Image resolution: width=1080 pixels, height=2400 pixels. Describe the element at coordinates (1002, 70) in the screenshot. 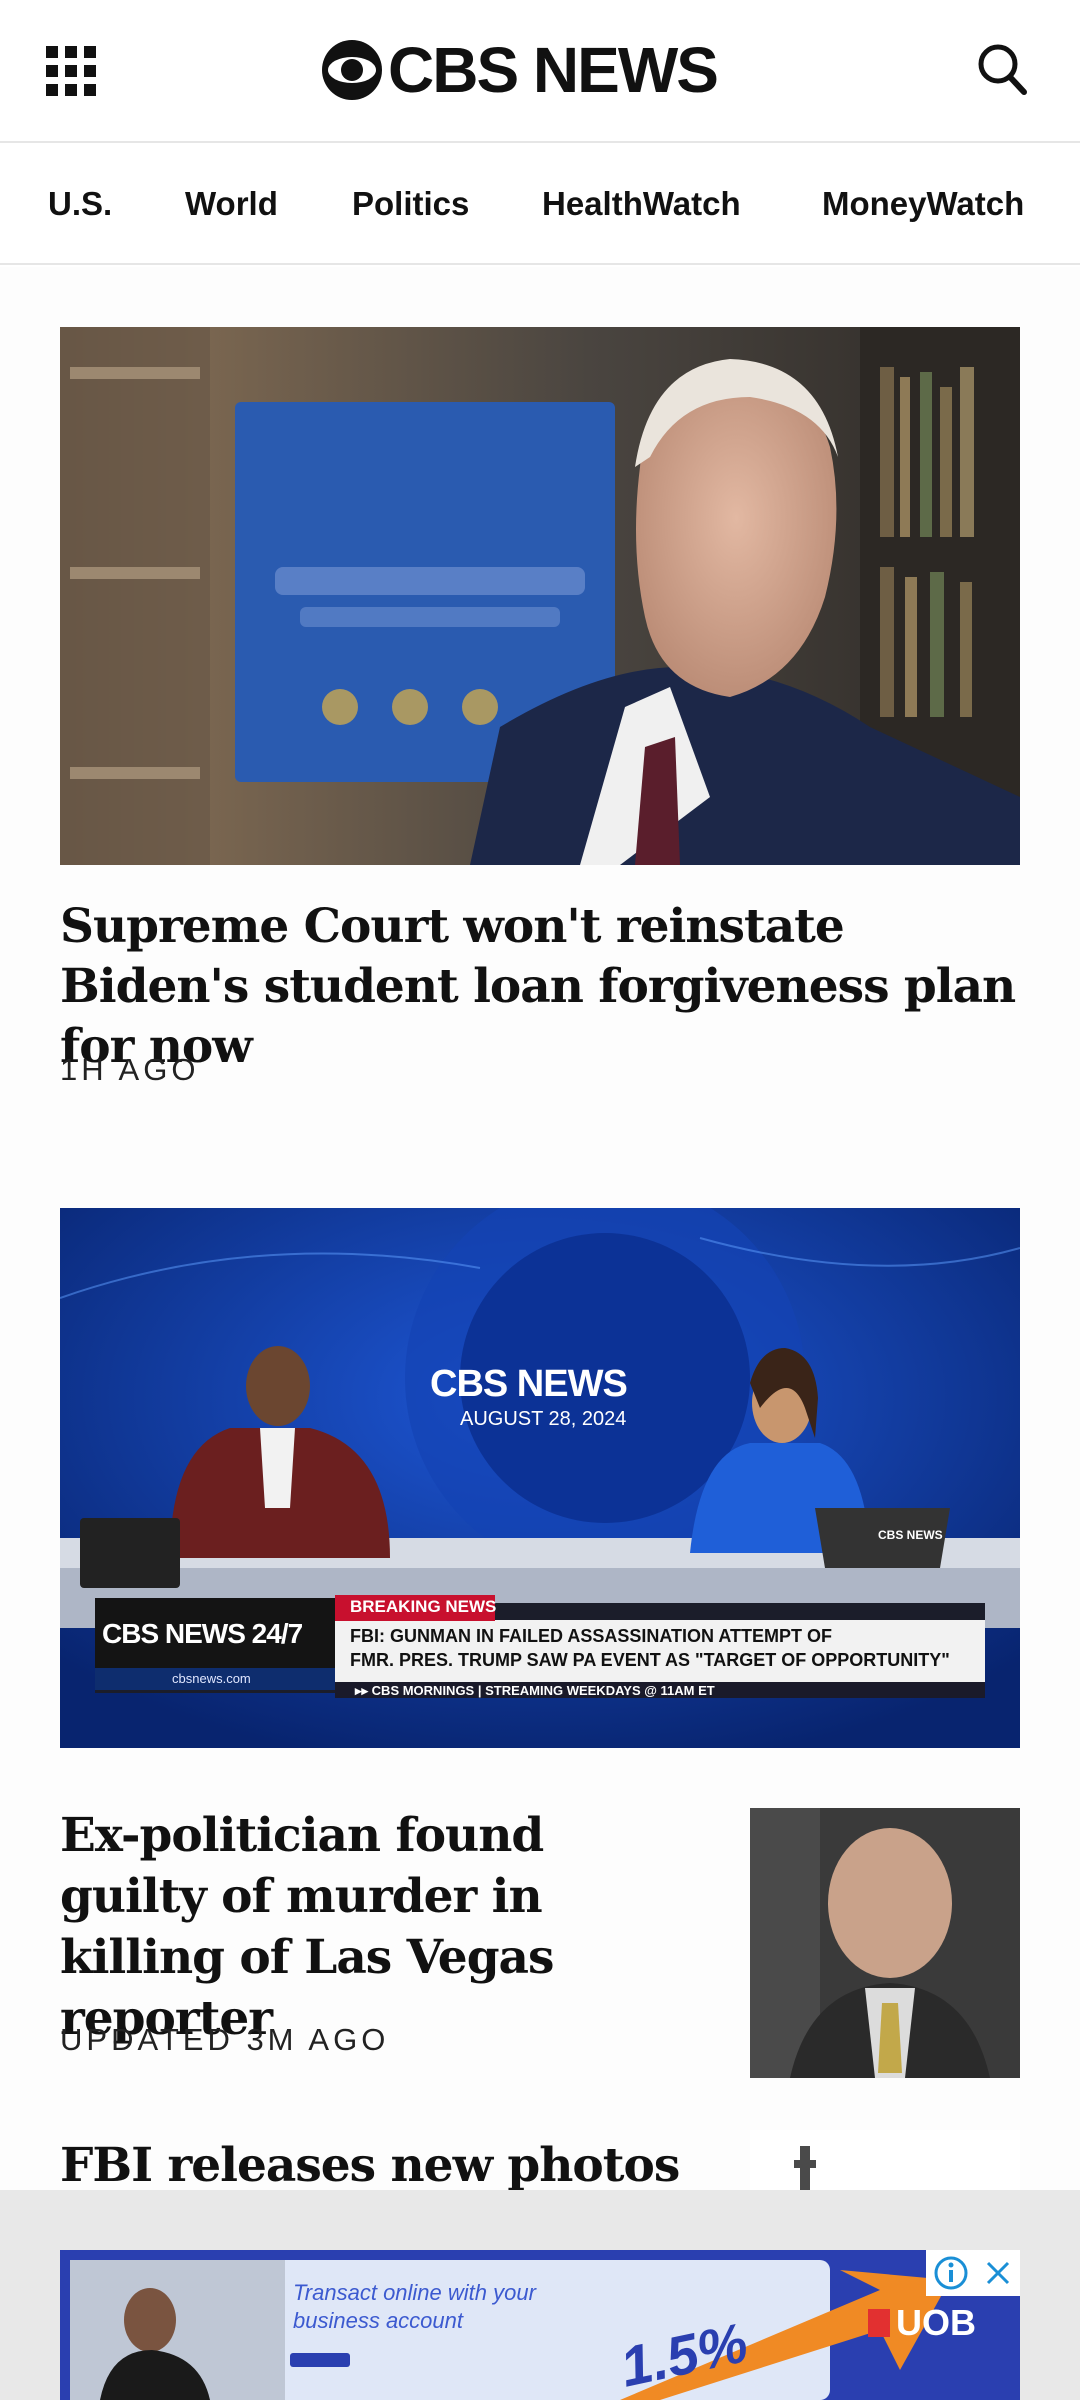

I see `search-icon` at that location.